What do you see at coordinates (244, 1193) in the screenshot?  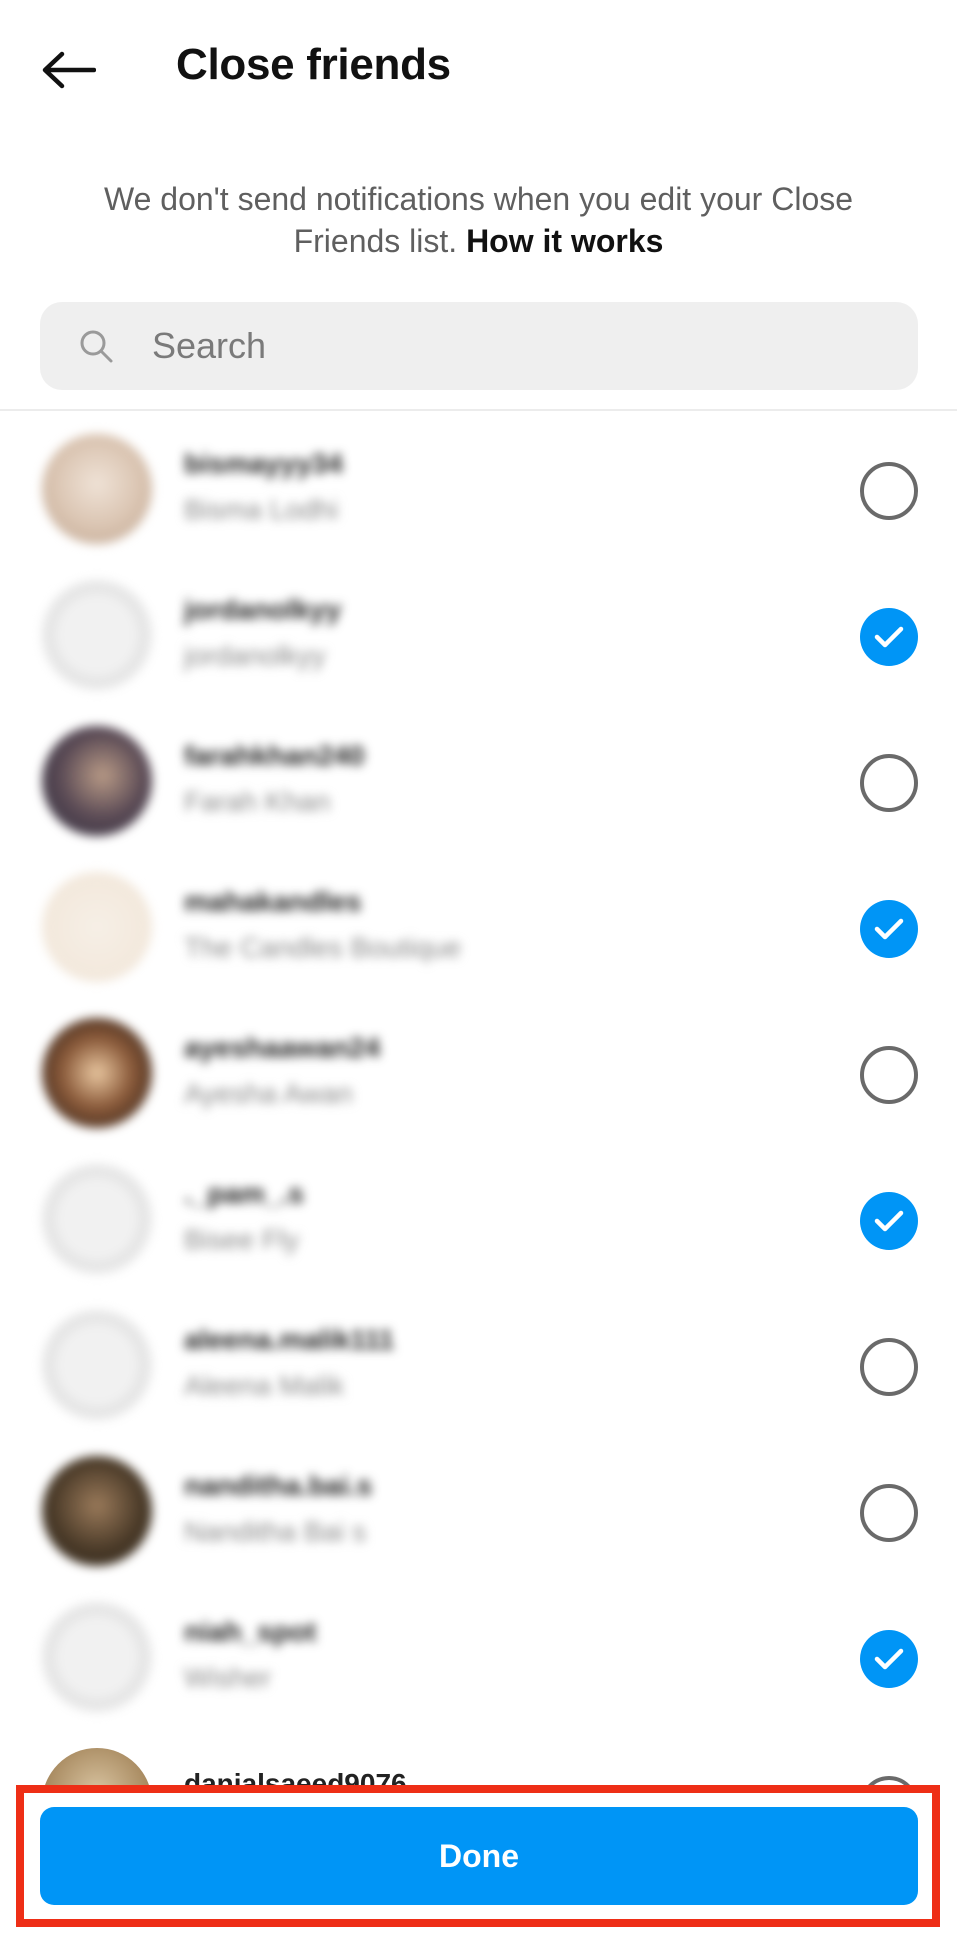 I see `username: ._pam_.s` at bounding box center [244, 1193].